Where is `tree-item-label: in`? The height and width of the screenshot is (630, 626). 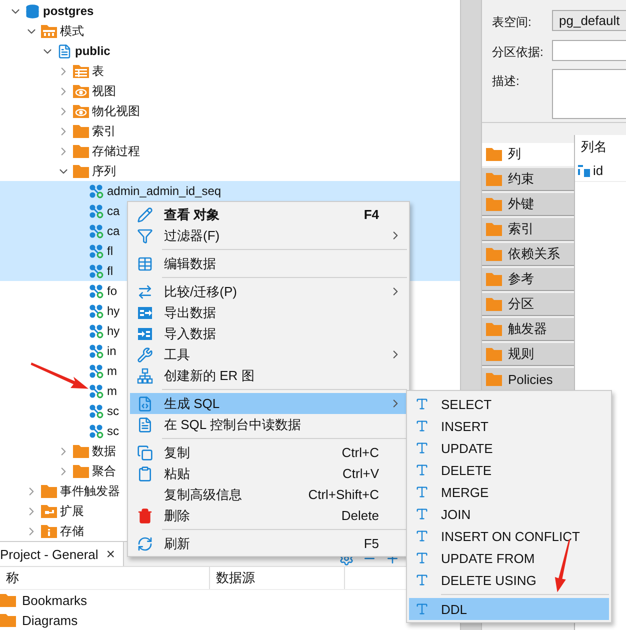
tree-item-label: in is located at coordinates (111, 351).